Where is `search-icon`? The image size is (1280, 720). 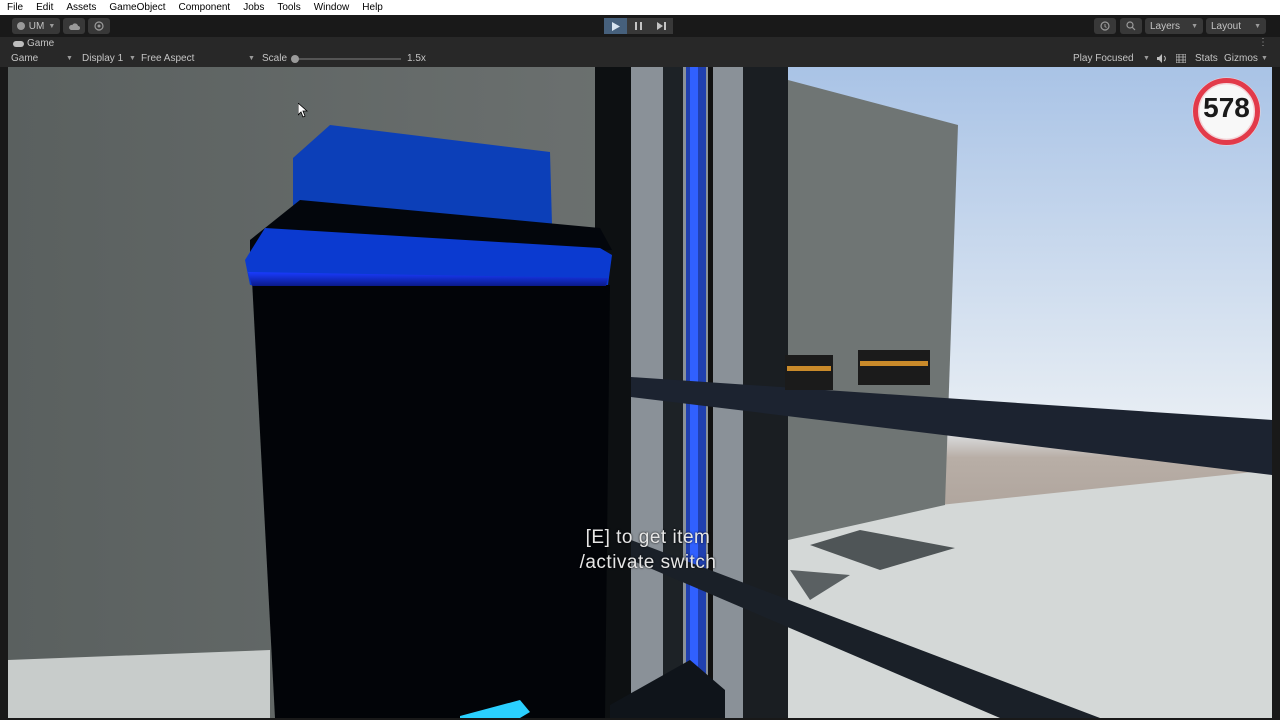
search-icon is located at coordinates (1131, 26).